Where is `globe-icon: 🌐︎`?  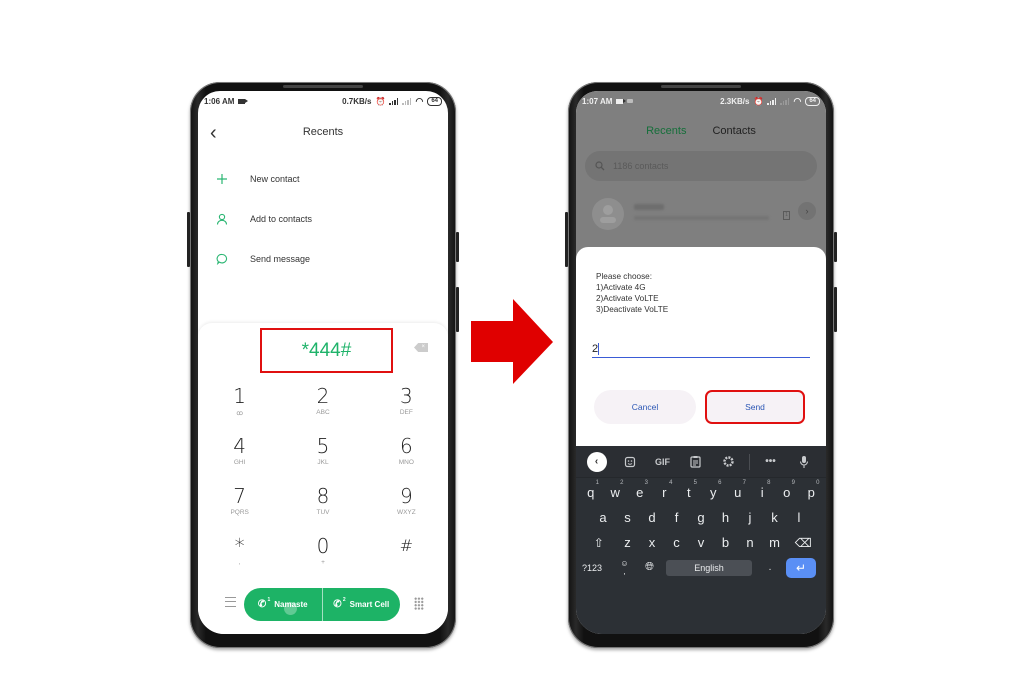
globe-icon: 🌐︎ is located at coordinates (649, 567).